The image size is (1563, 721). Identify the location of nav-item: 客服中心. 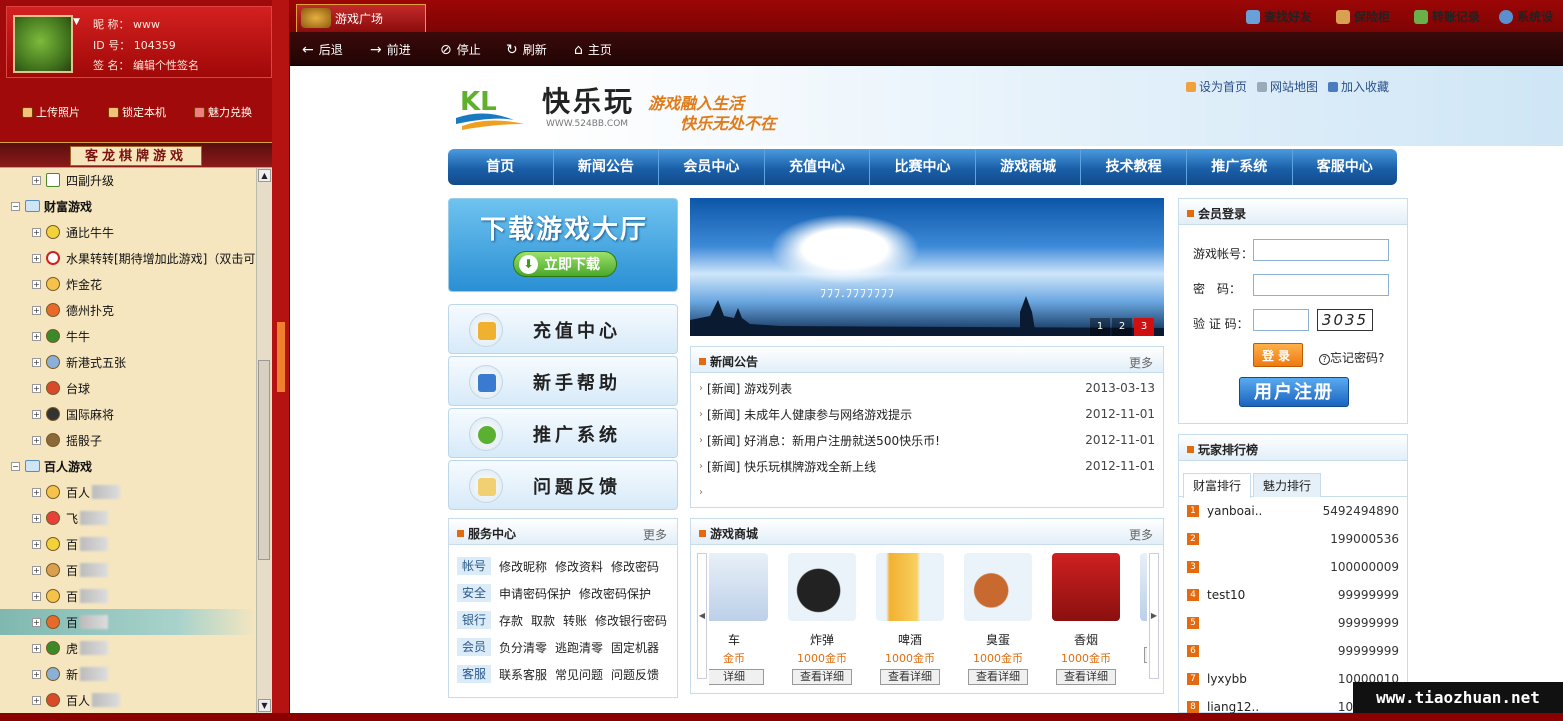
(1345, 167).